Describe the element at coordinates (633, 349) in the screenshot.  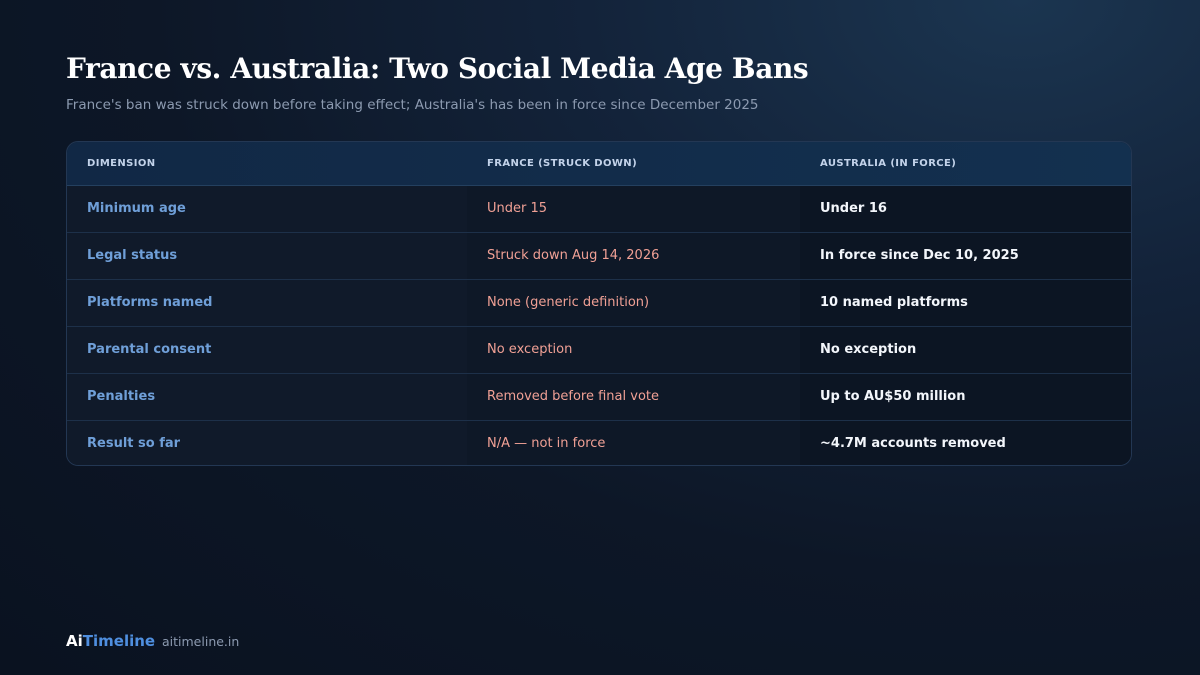
I see `france-cell: No exception` at that location.